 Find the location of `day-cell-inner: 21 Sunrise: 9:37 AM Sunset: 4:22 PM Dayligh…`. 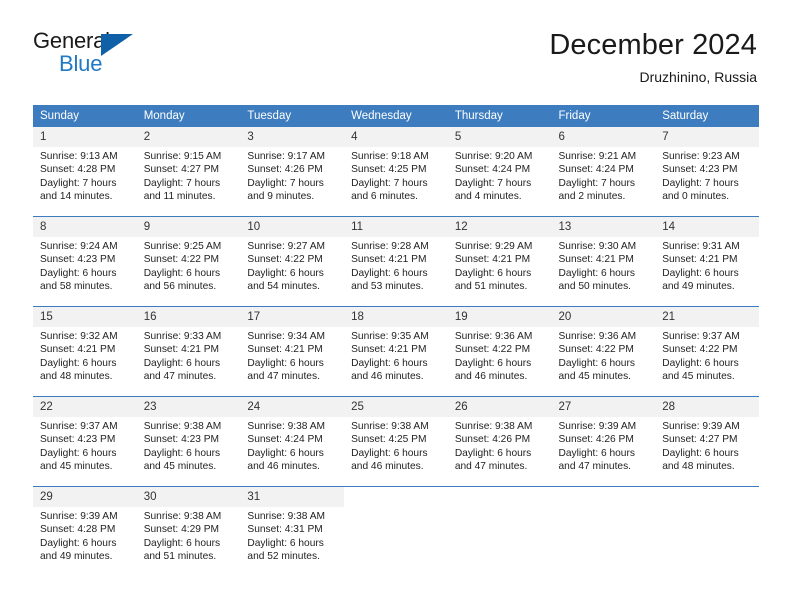

day-cell-inner: 21 Sunrise: 9:37 AM Sunset: 4:22 PM Dayligh… is located at coordinates (707, 351).